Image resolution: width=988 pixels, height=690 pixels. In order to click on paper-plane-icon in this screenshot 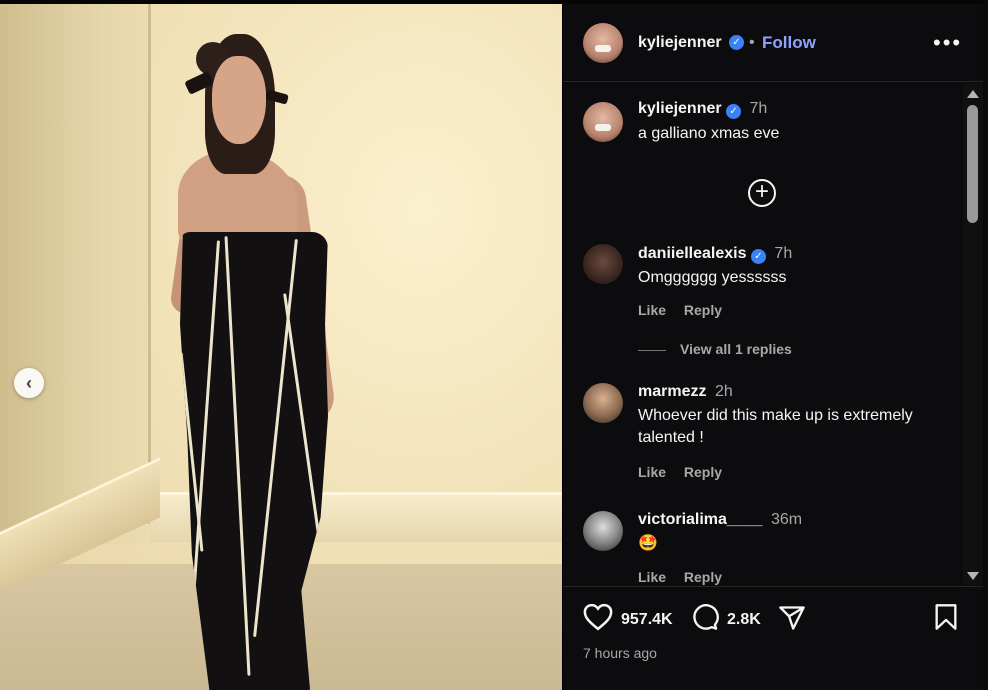, I will do `click(792, 618)`.